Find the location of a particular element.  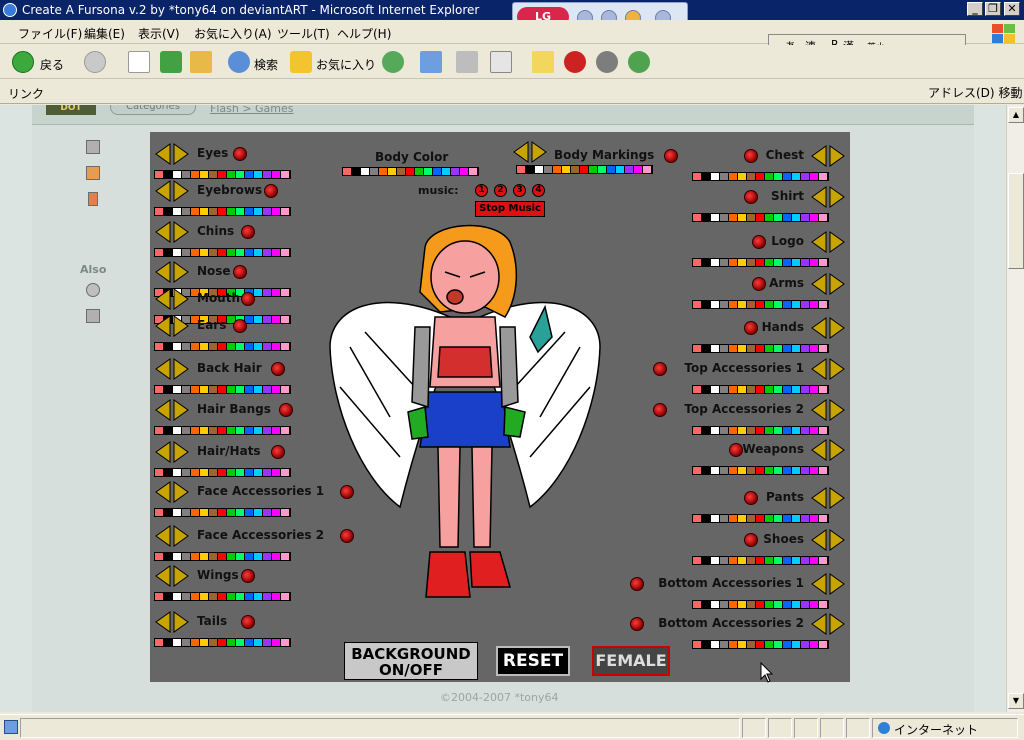

info-icon is located at coordinates (93, 290).